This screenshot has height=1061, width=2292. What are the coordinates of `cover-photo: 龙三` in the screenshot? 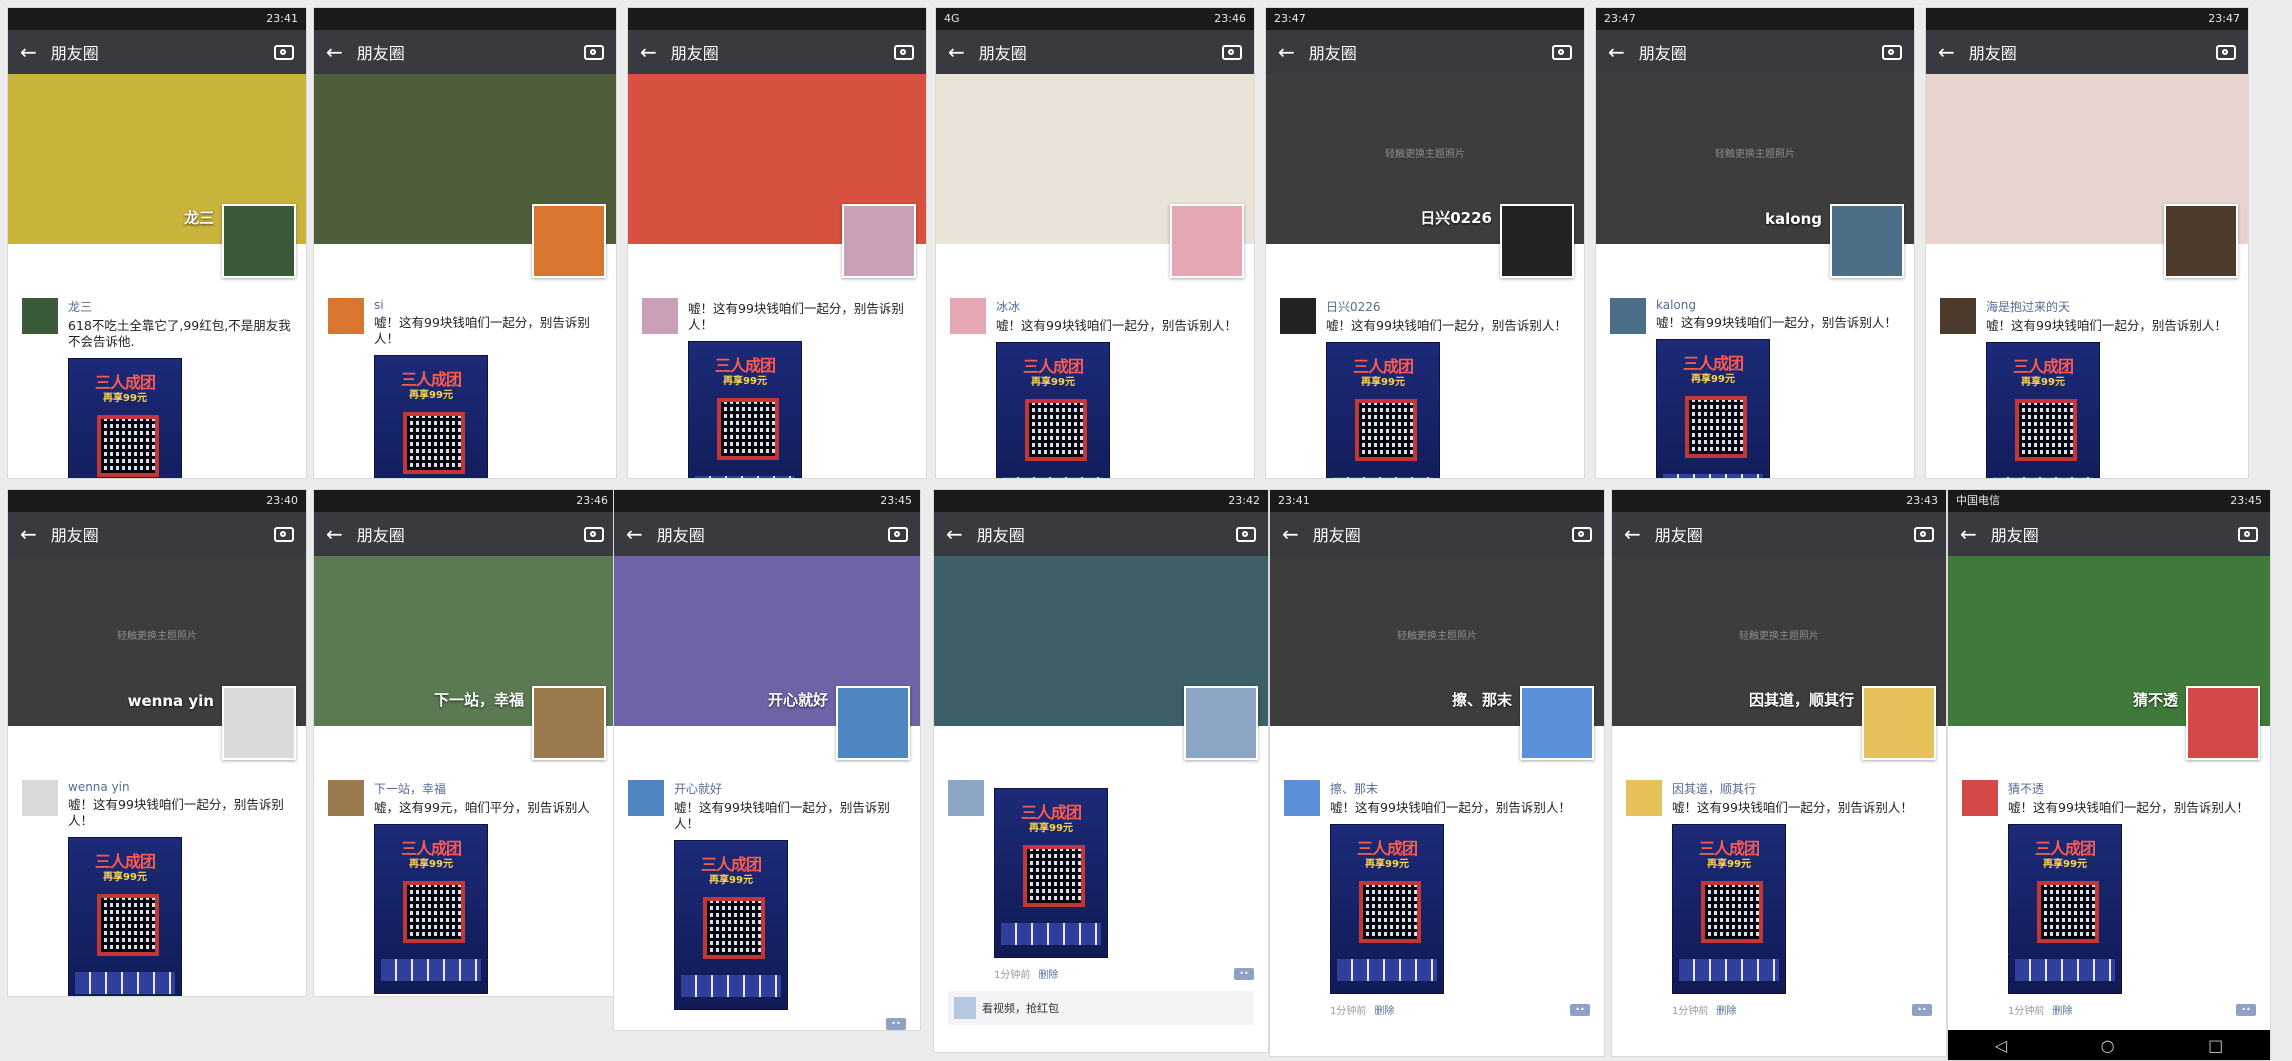 It's located at (157, 176).